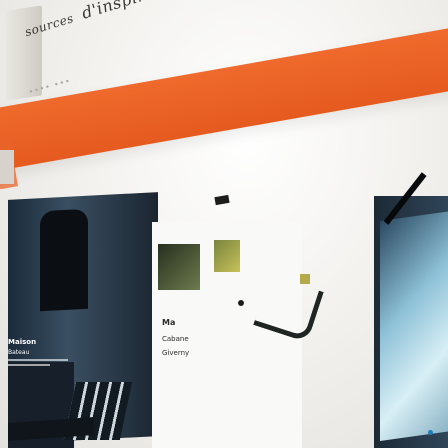 This screenshot has height=448, width=448. I want to click on card-right-light, so click(414, 326).